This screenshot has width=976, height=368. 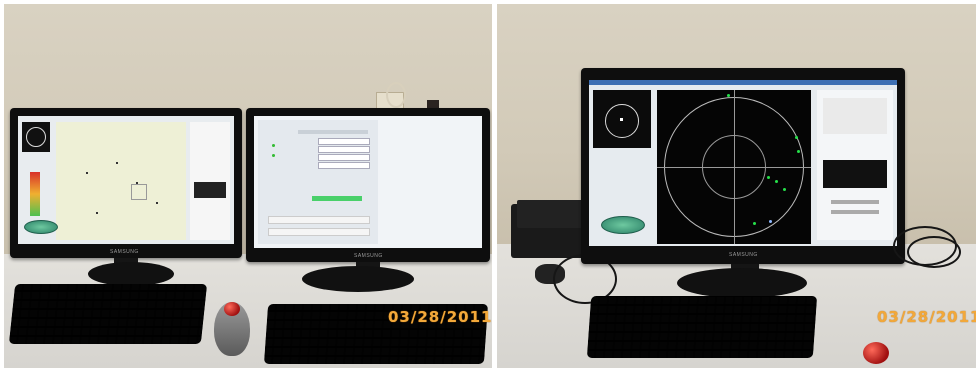 What do you see at coordinates (396, 95) in the screenshot?
I see `cable-loop` at bounding box center [396, 95].